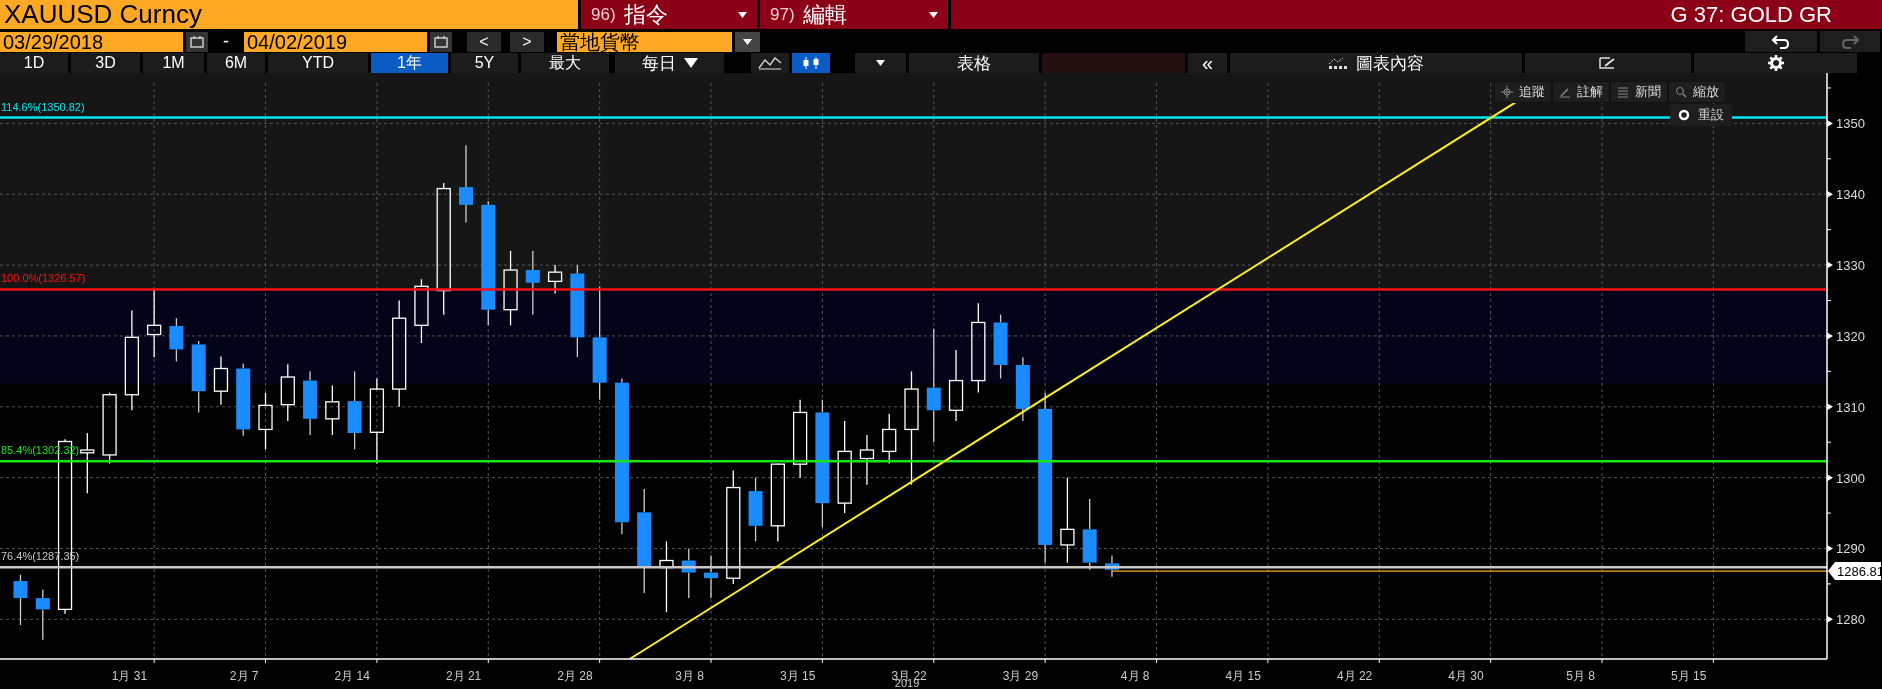 Image resolution: width=1882 pixels, height=689 pixels. I want to click on previous-button: <, so click(484, 41).